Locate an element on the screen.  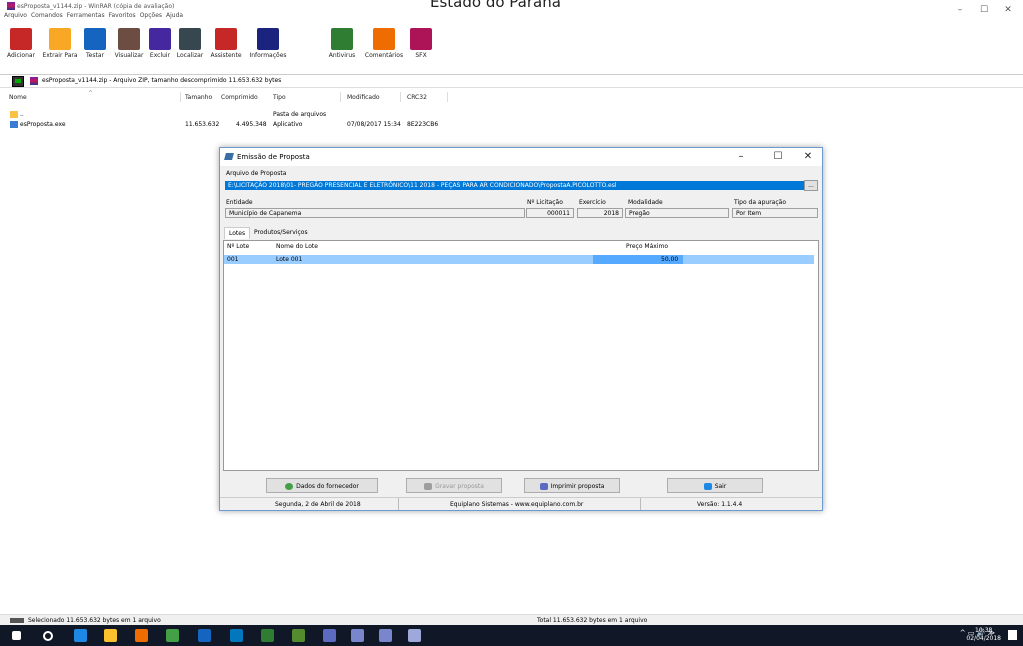
sfx-icon is located at coordinates (421, 39).